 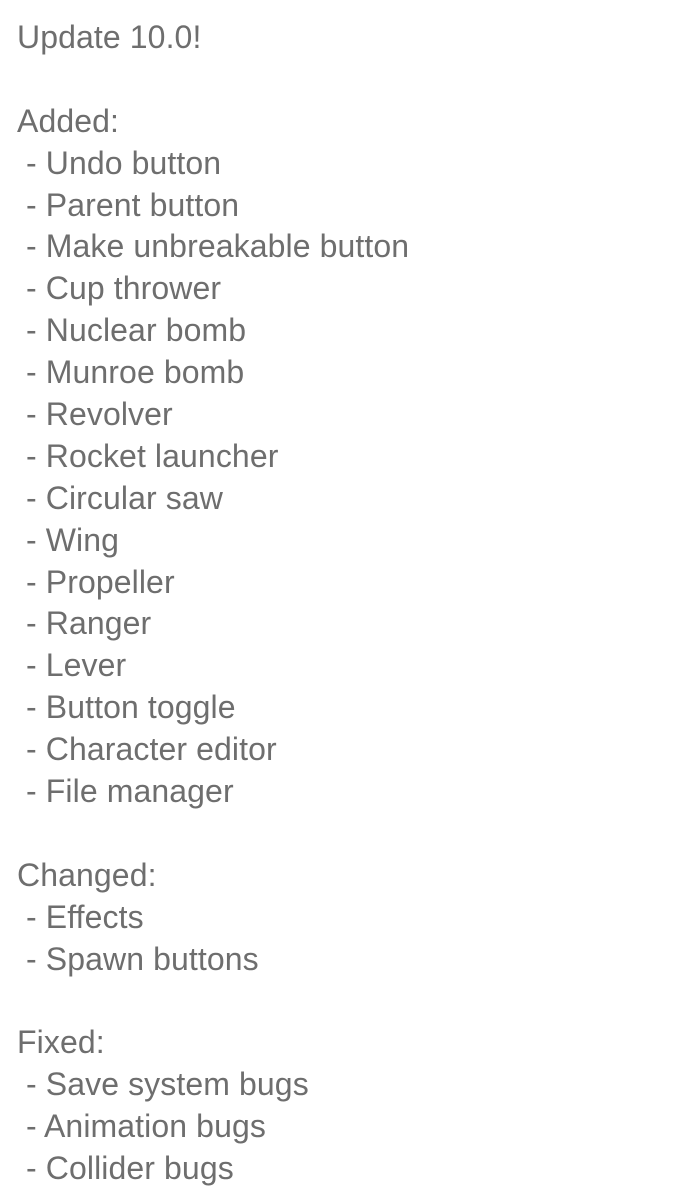 I want to click on added-item: Button toggle, so click(x=213, y=708).